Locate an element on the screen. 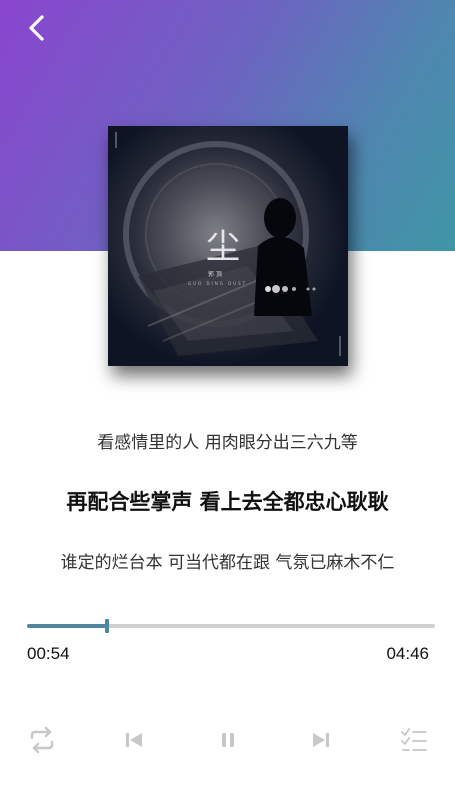  previous-track-button is located at coordinates (134, 740).